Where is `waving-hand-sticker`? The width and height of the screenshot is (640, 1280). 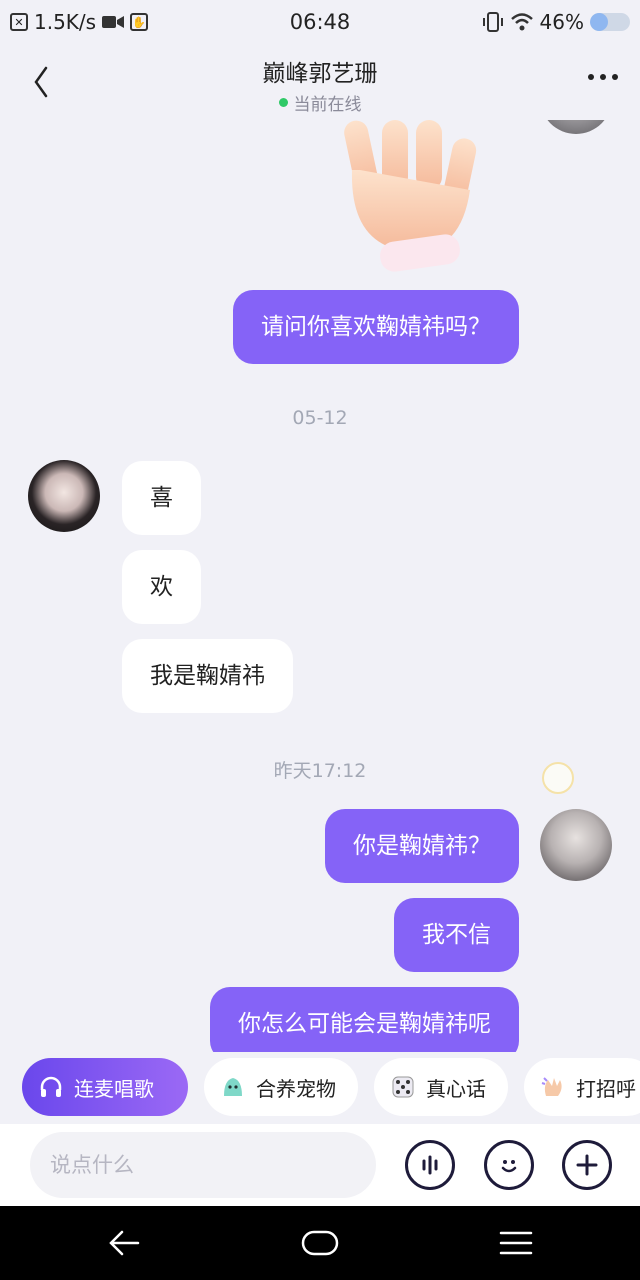
waving-hand-sticker is located at coordinates (410, 200).